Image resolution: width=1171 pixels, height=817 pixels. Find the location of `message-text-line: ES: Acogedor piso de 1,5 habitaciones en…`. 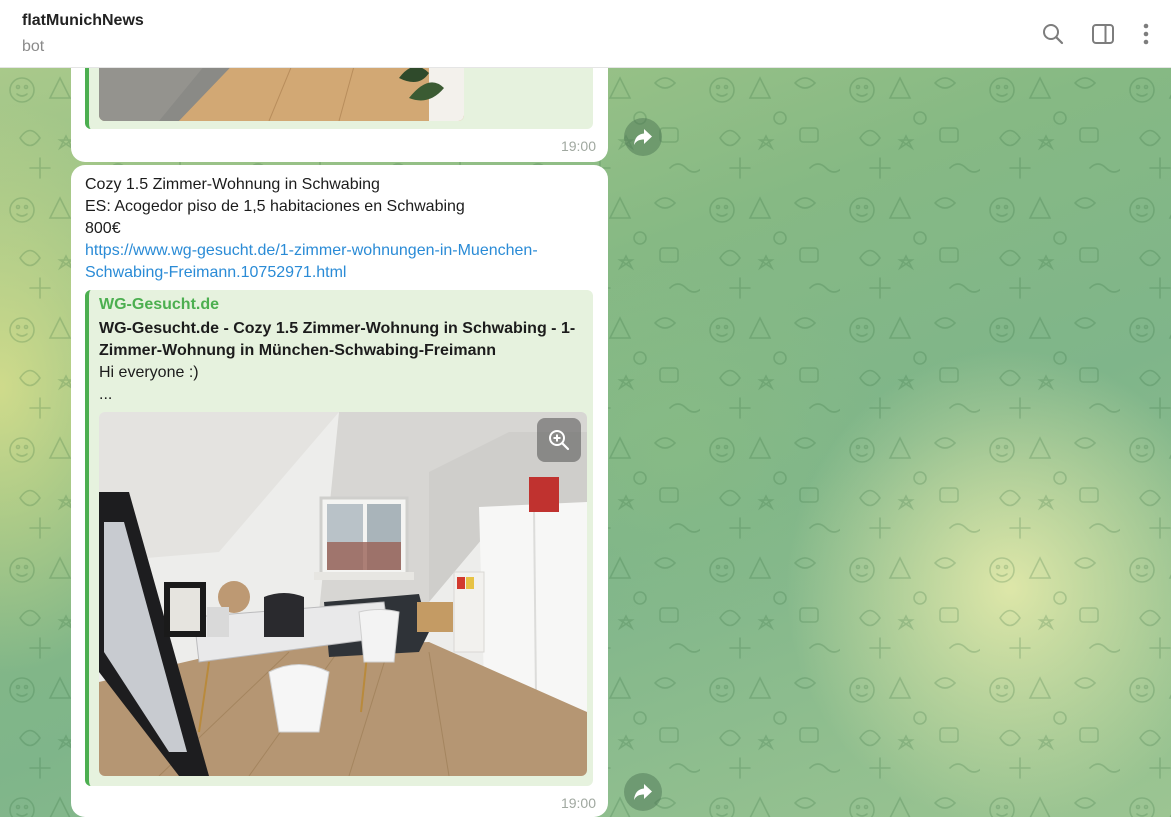

message-text-line: ES: Acogedor piso de 1,5 habitaciones en… is located at coordinates (275, 206).